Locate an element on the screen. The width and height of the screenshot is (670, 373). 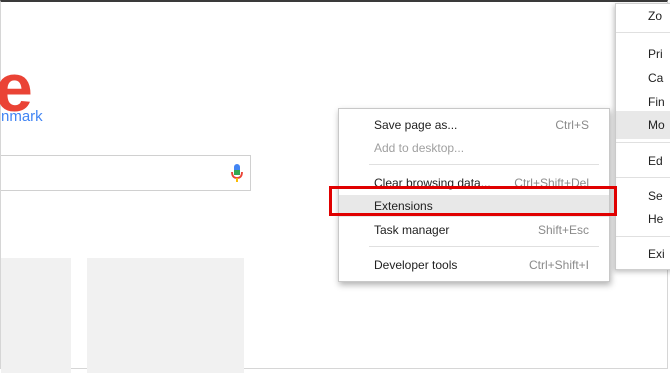
microphone-icon is located at coordinates (237, 174).